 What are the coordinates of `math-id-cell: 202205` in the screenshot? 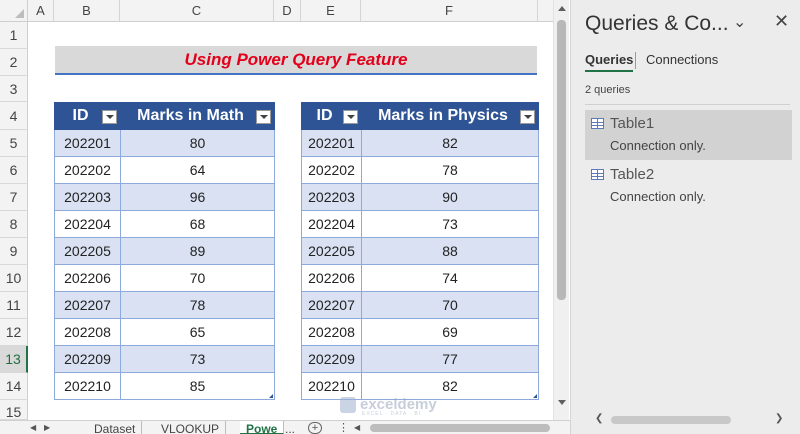 It's located at (87, 251).